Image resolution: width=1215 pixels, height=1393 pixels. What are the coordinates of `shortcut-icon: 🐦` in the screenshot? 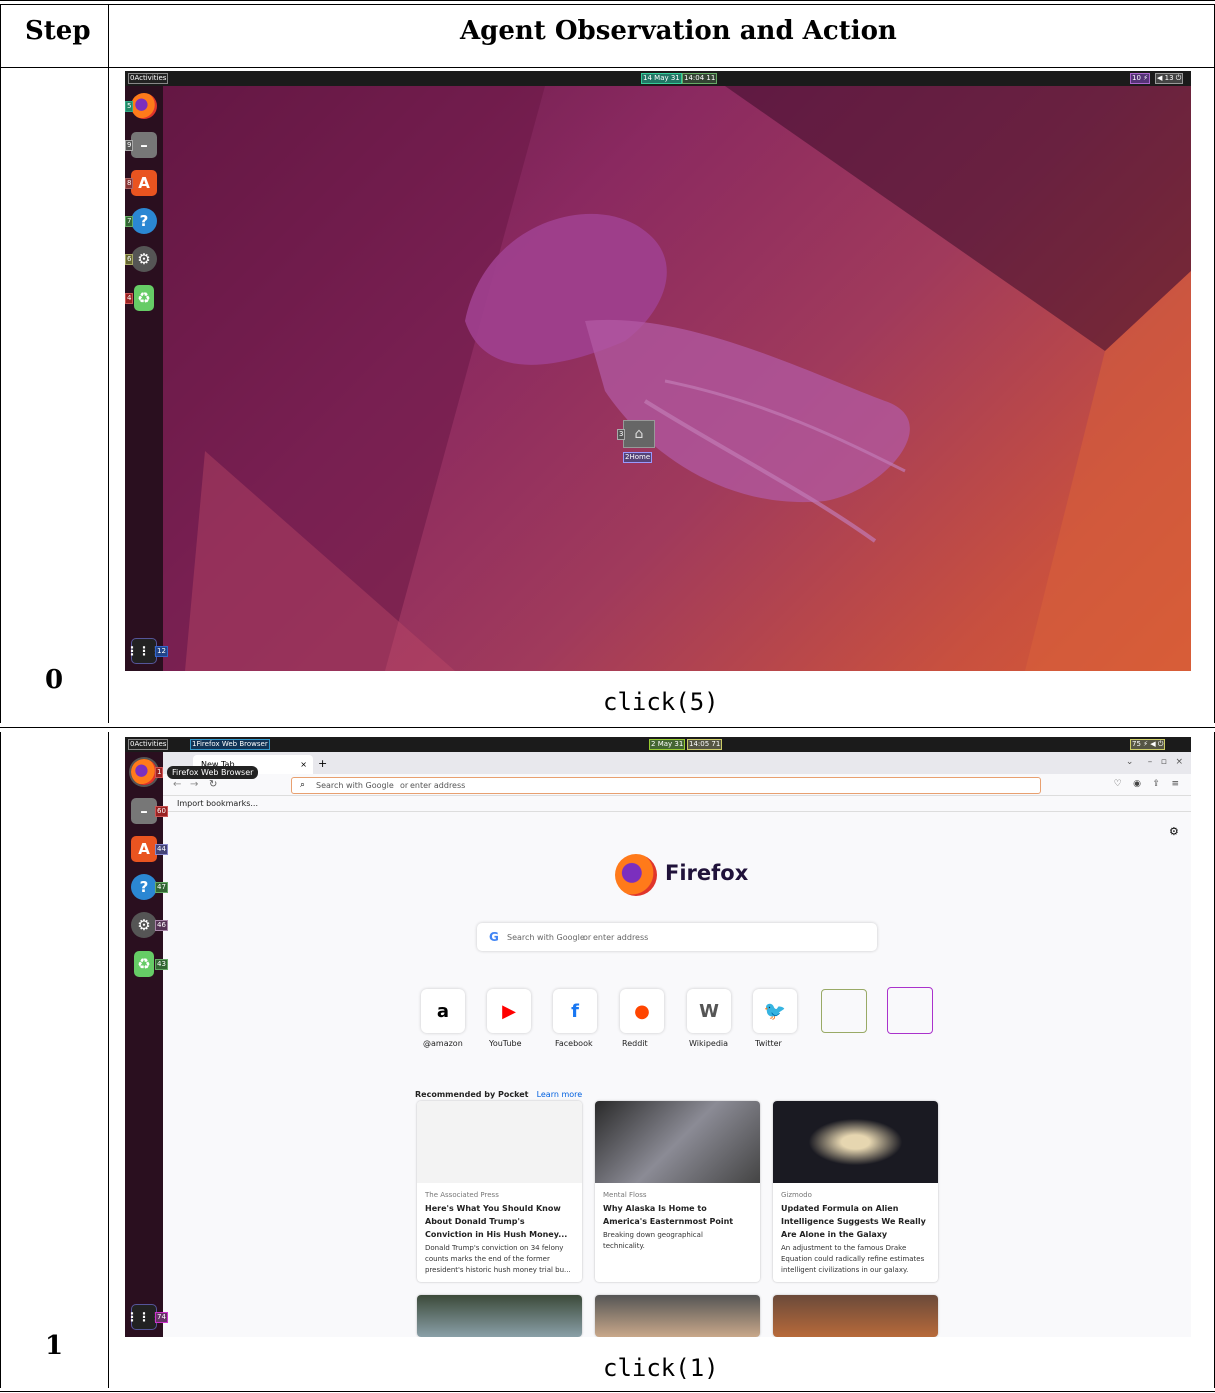 It's located at (775, 1011).